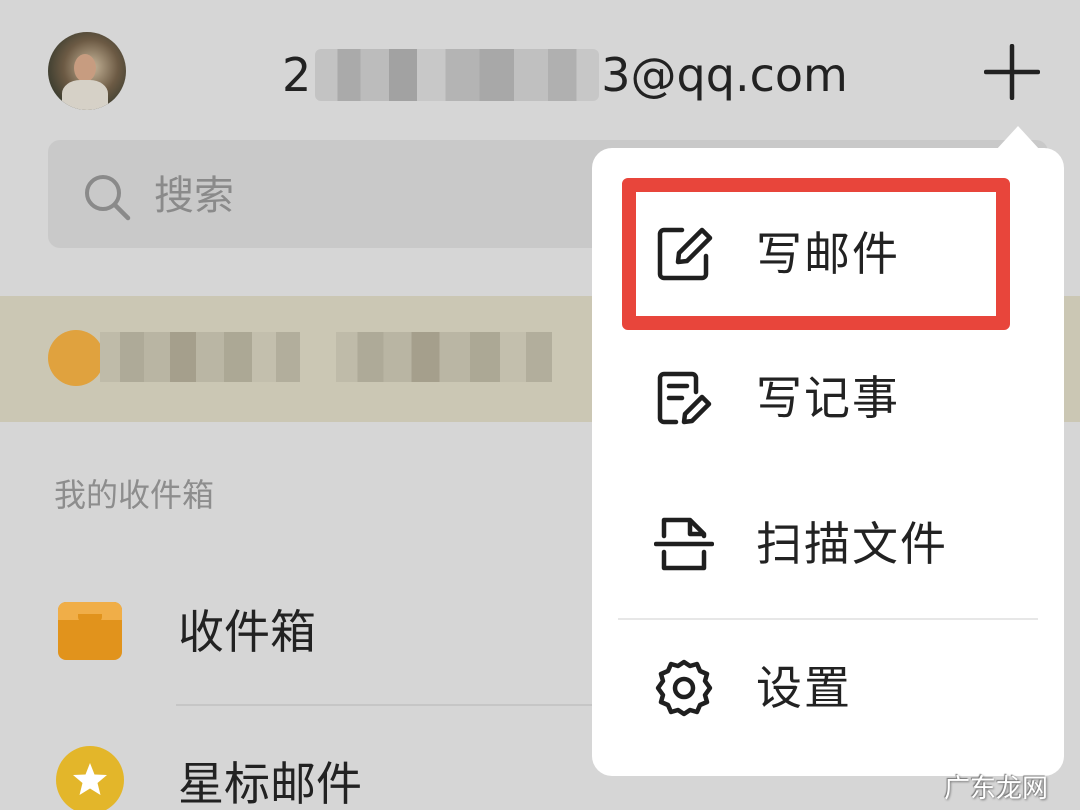 The width and height of the screenshot is (1080, 810). What do you see at coordinates (85, 95) in the screenshot?
I see `avatar-shirt` at bounding box center [85, 95].